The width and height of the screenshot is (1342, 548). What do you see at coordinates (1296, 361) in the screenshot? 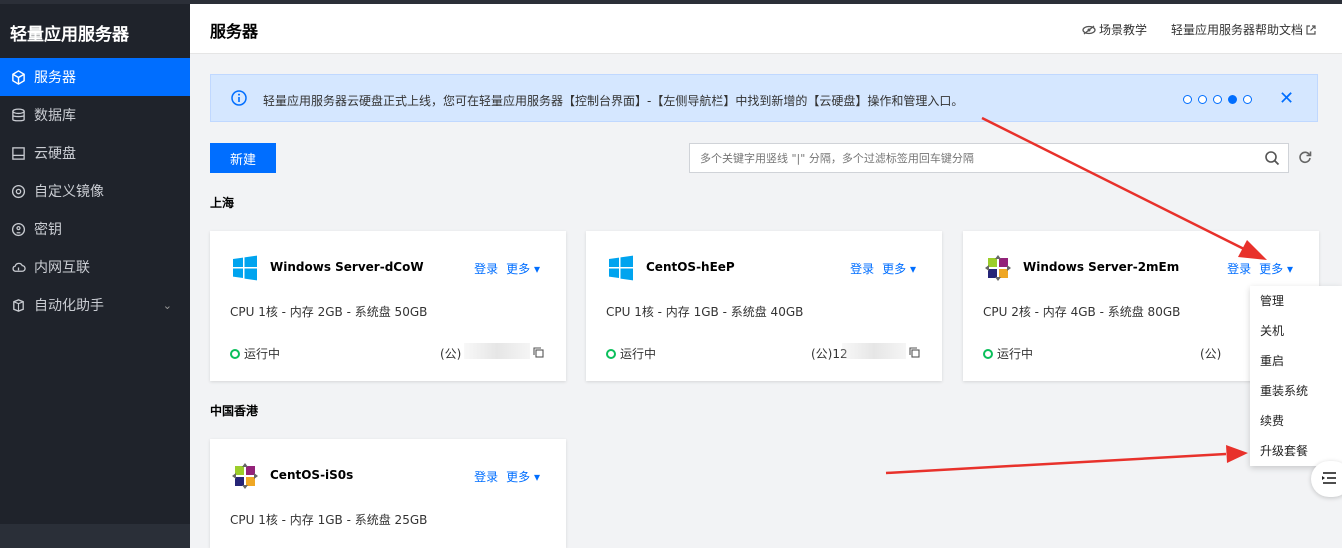
I see `menu-item-restart: 重启` at bounding box center [1296, 361].